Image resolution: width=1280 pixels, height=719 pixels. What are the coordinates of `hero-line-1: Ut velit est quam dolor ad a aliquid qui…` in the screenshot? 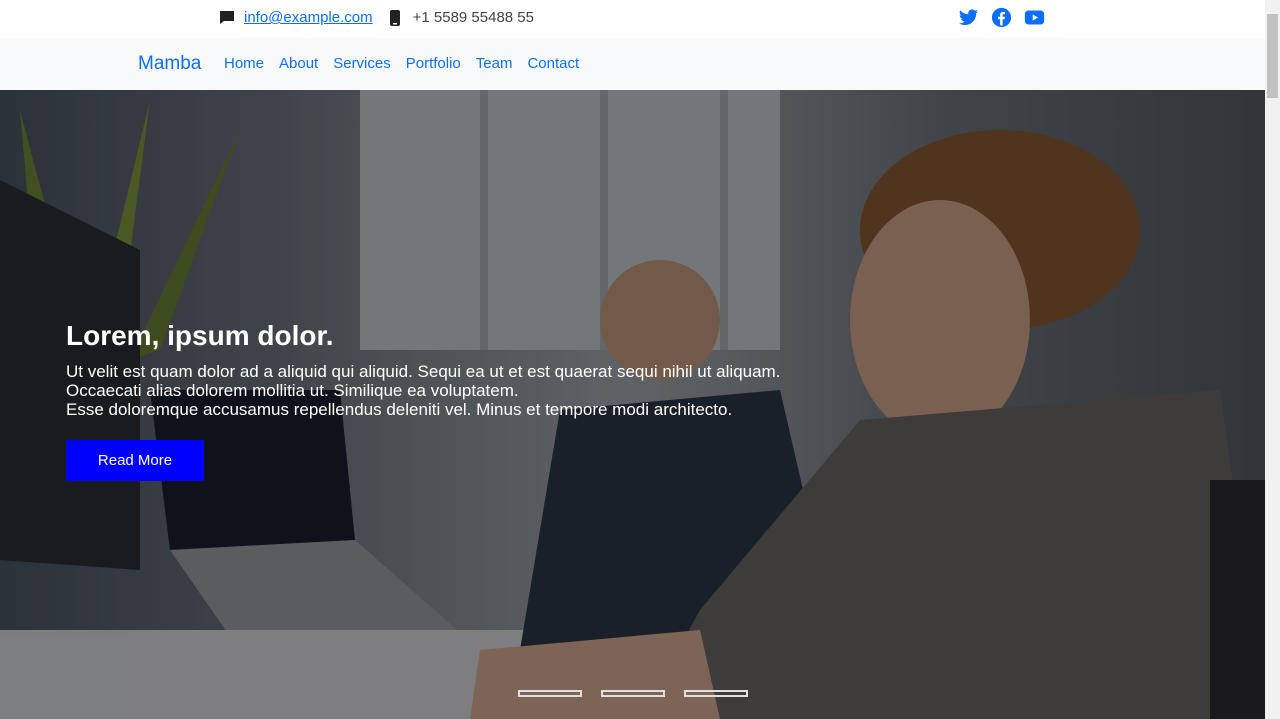 It's located at (423, 371).